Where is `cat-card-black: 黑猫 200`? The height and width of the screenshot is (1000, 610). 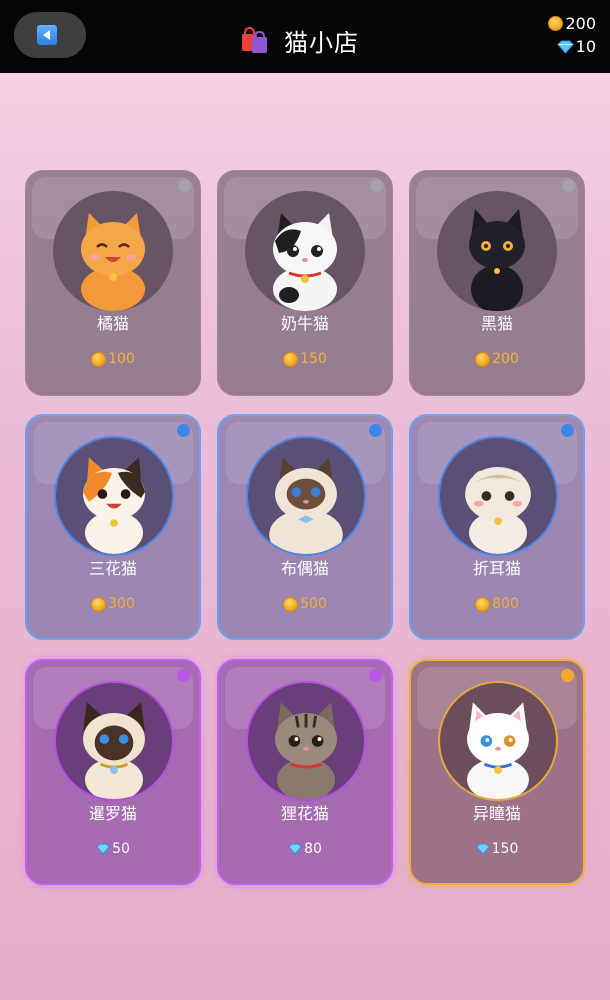
cat-card-black: 黑猫 200 is located at coordinates (497, 283).